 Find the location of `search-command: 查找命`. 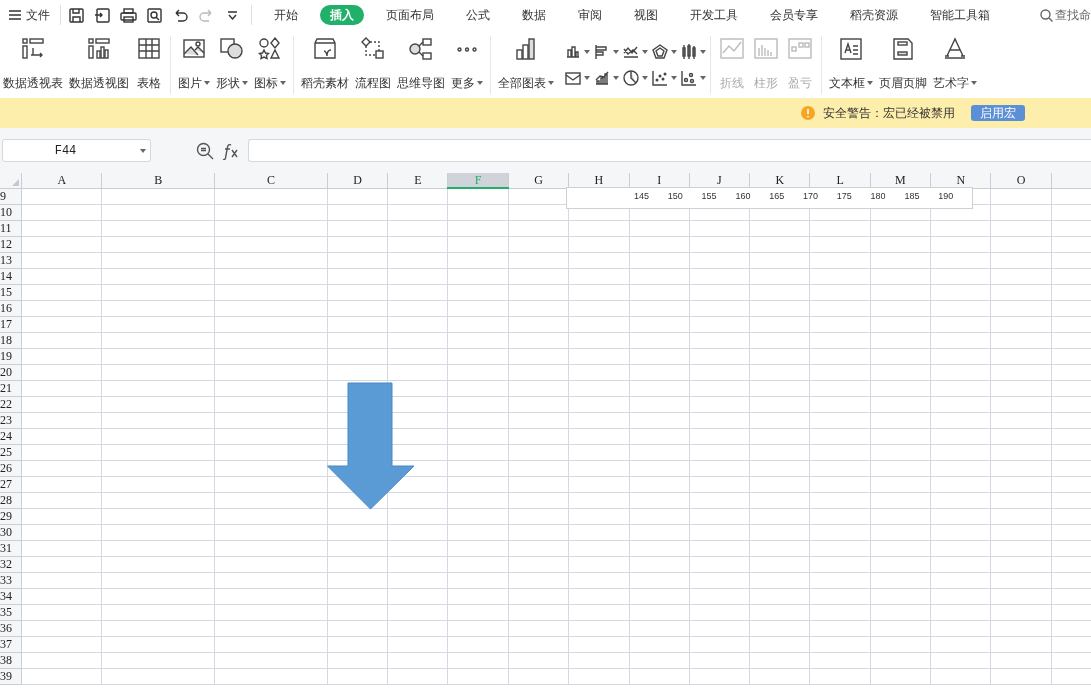

search-command: 查找命 is located at coordinates (1065, 15).